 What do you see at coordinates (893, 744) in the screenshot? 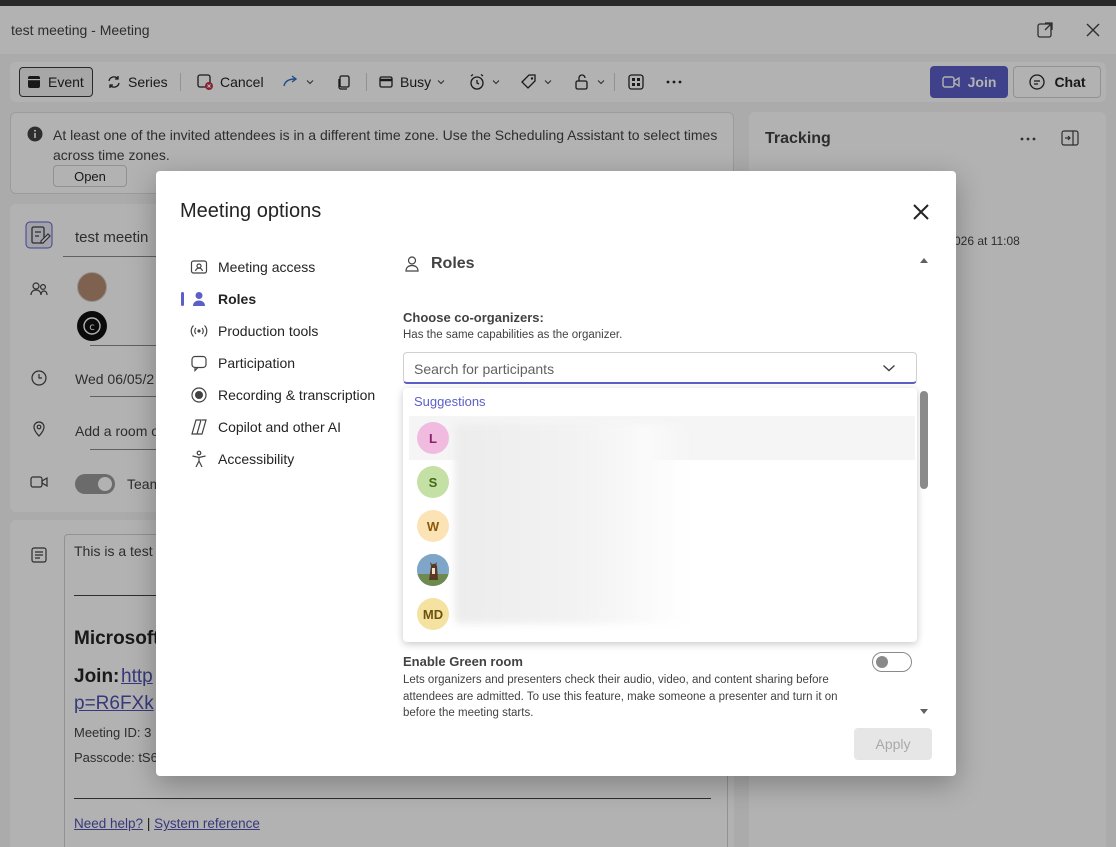
I see `apply-button: Apply` at bounding box center [893, 744].